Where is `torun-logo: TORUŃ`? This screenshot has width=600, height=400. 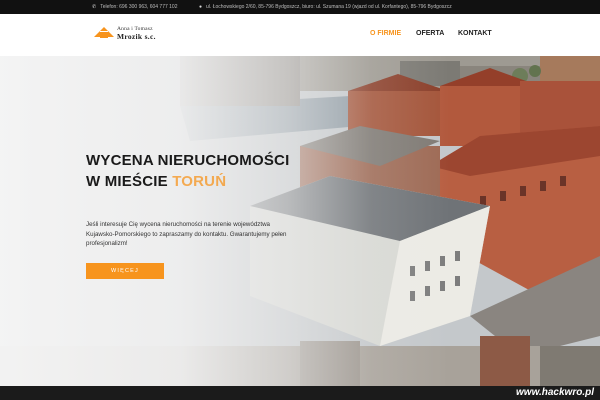 torun-logo: TORUŃ is located at coordinates (199, 181).